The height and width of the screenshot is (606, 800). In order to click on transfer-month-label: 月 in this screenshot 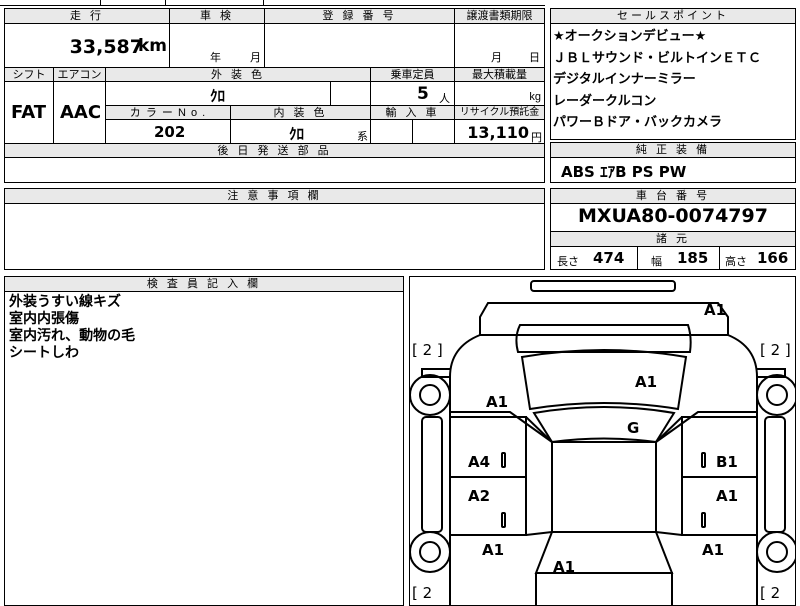, I will do `click(496, 58)`.